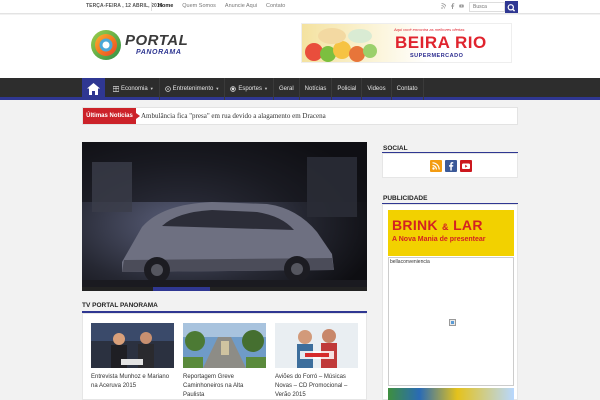 This screenshot has height=400, width=600. I want to click on nav-item-esportes: Esportes ▼, so click(249, 89).